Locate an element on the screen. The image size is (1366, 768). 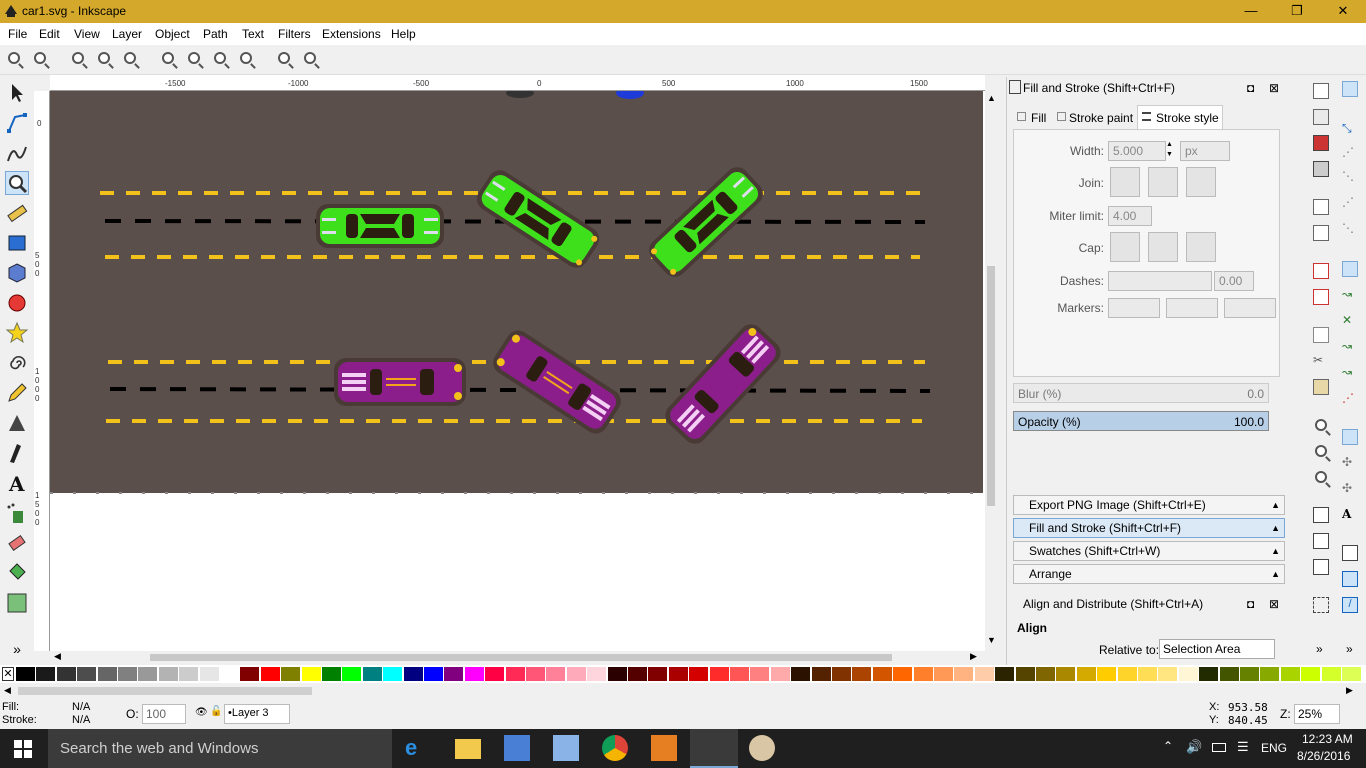
zoom-page-width-icon is located at coordinates (248, 60).